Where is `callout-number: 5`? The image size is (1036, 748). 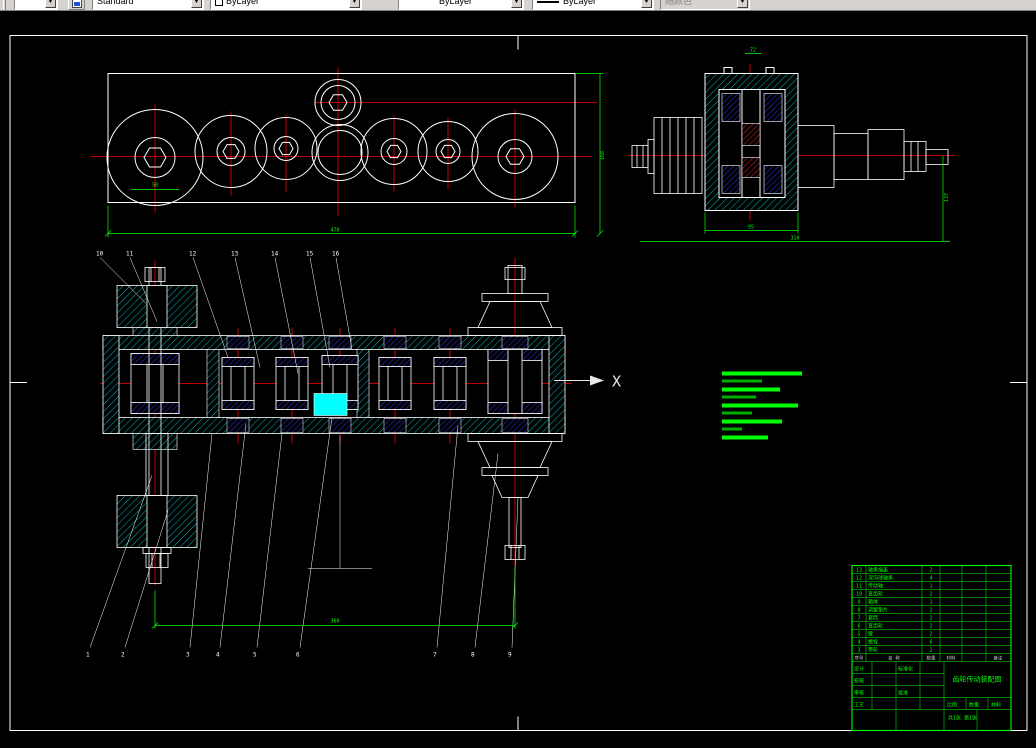
callout-number: 5 is located at coordinates (255, 655).